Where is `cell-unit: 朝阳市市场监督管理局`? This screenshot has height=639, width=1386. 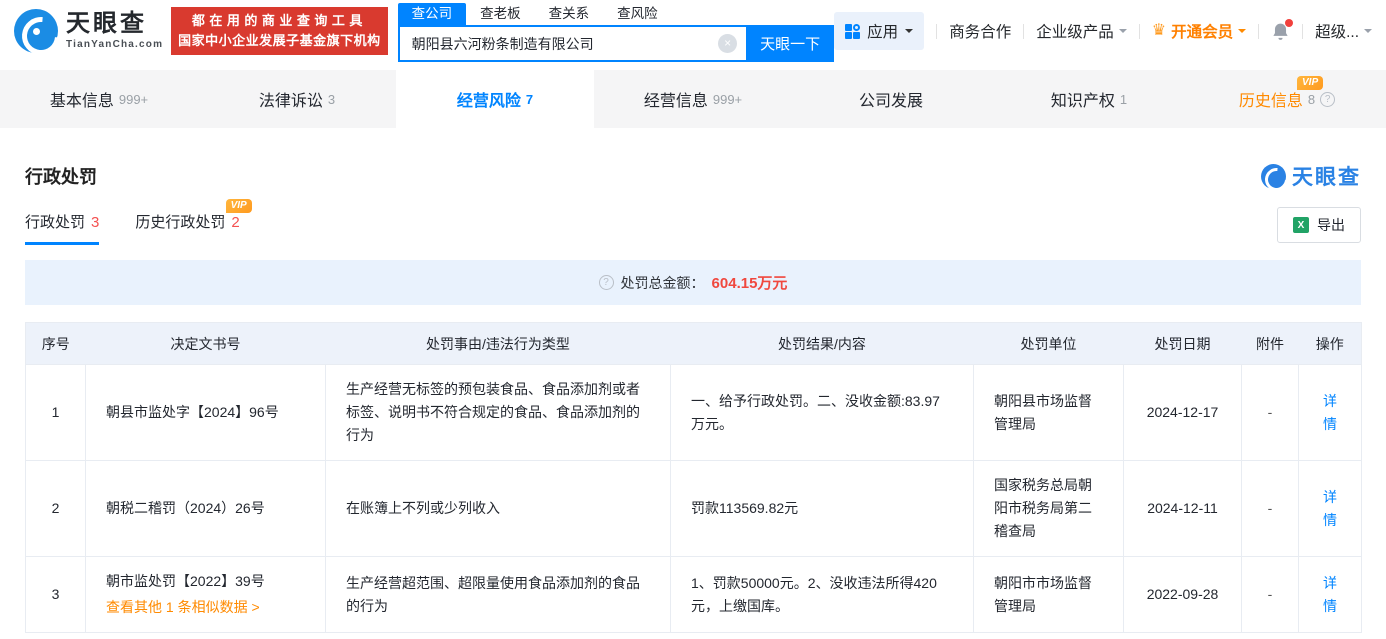 cell-unit: 朝阳市市场监督管理局 is located at coordinates (1048, 594).